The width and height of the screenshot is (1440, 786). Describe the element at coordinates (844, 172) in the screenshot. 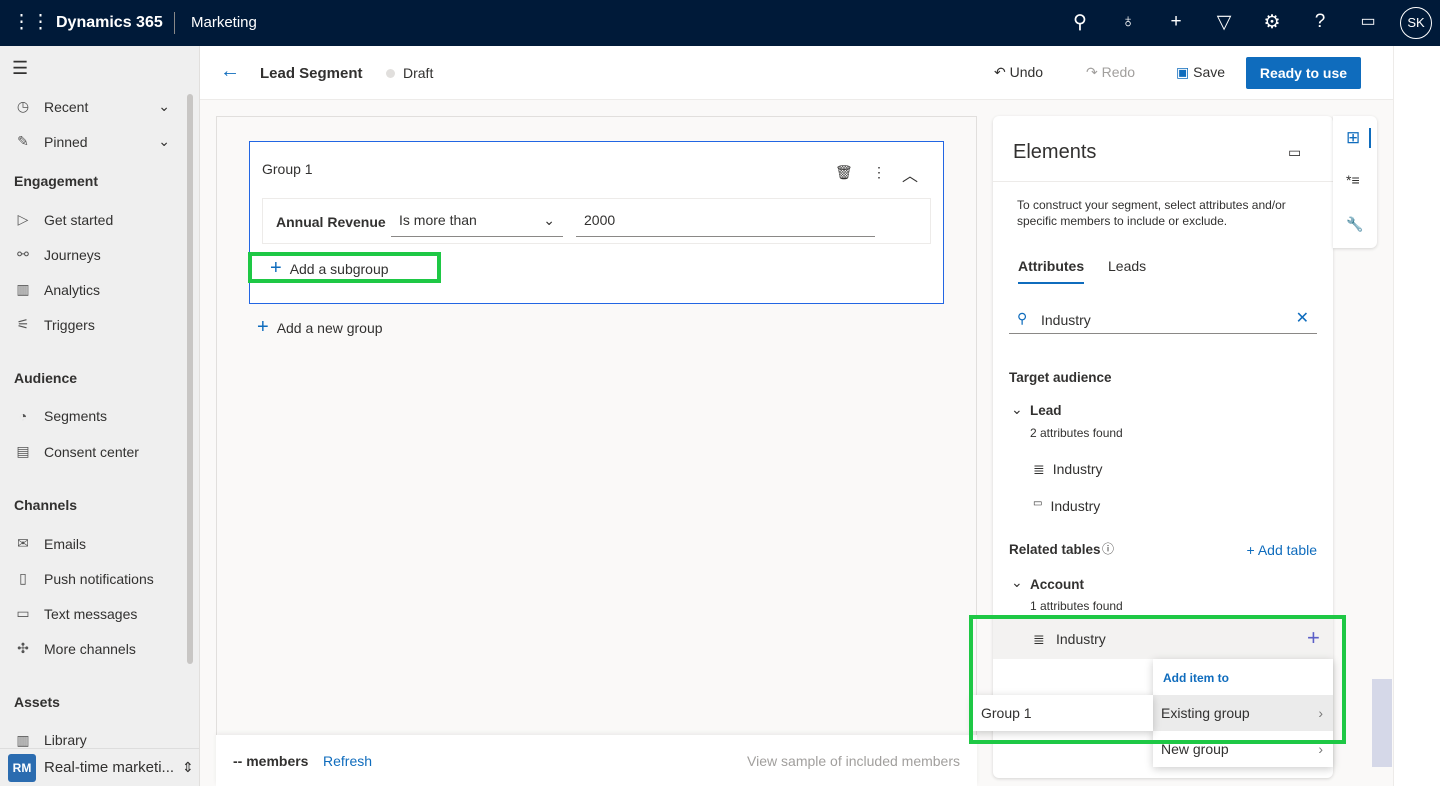

I see `delete-icon: 🗑` at that location.